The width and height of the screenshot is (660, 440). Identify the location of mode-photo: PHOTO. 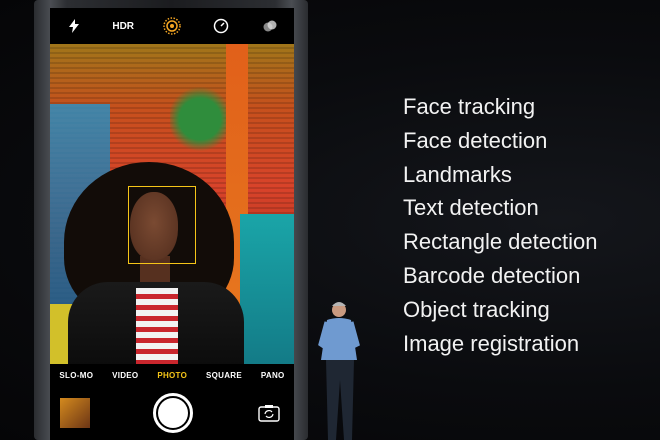
(172, 375).